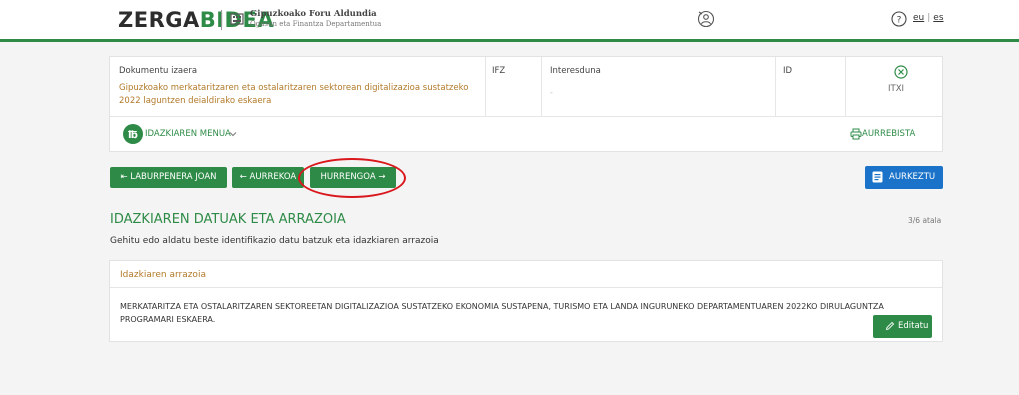  Describe the element at coordinates (352, 178) in the screenshot. I see `highlight-ellipse` at that location.